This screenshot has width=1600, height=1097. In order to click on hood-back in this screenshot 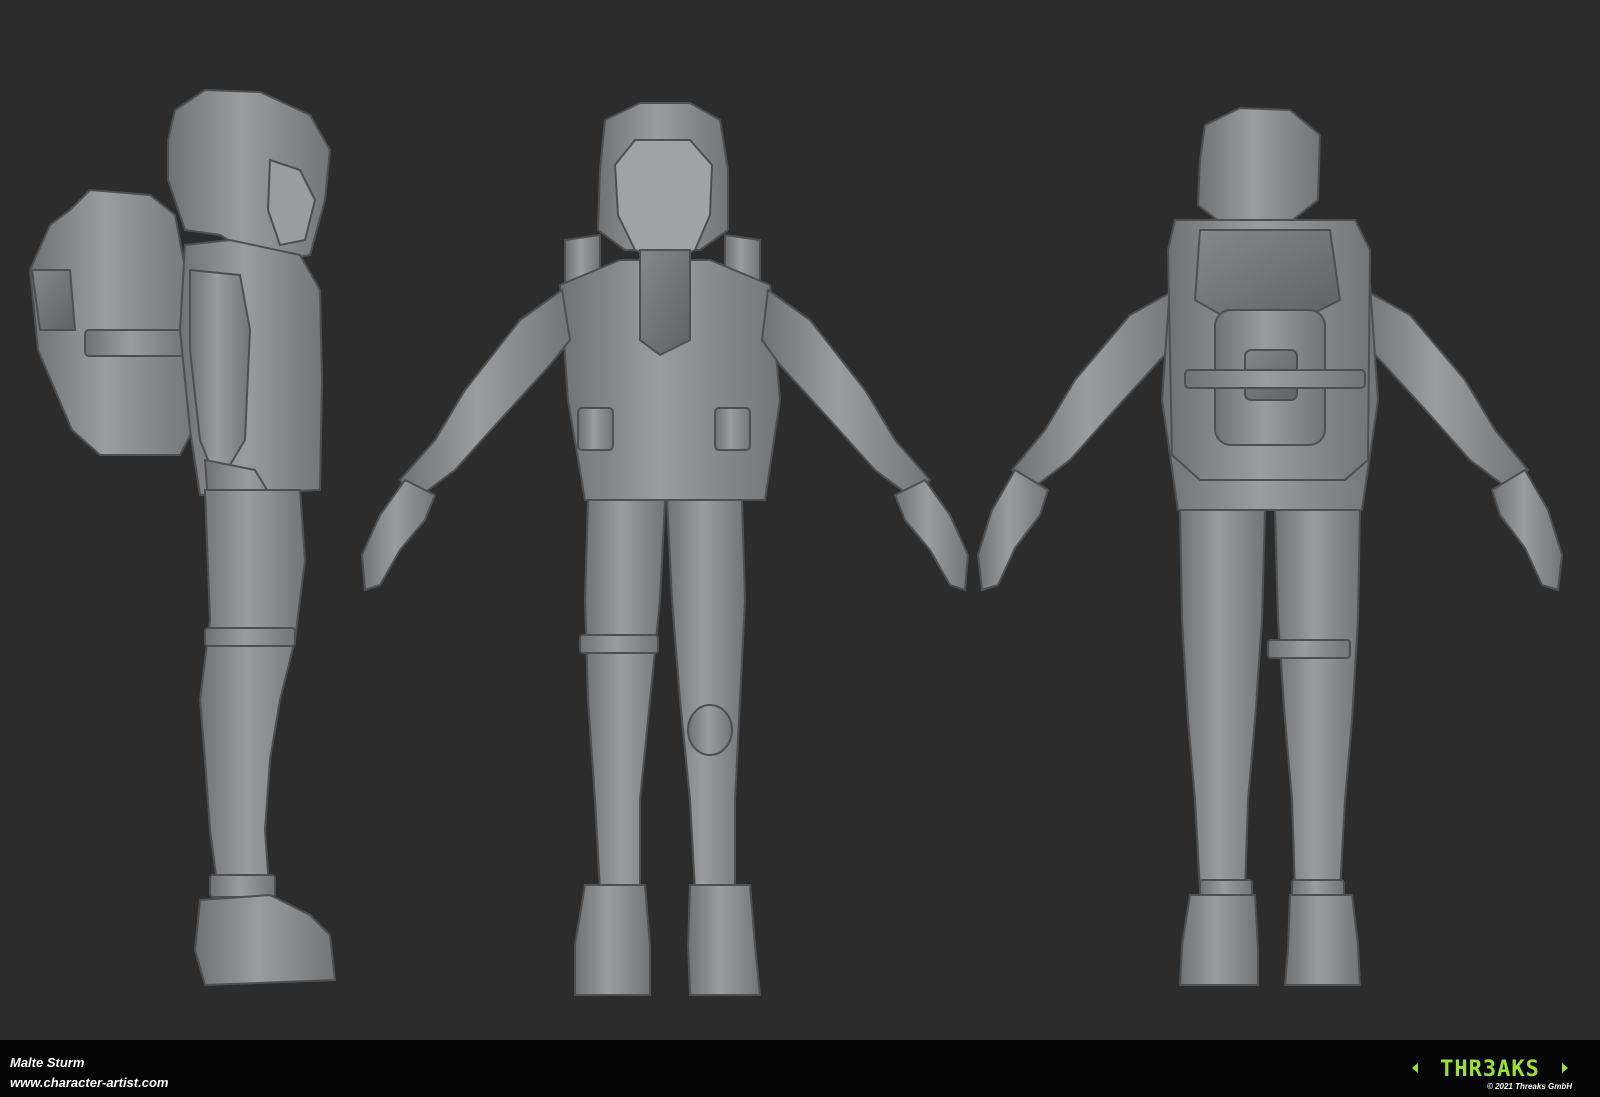, I will do `click(1259, 168)`.